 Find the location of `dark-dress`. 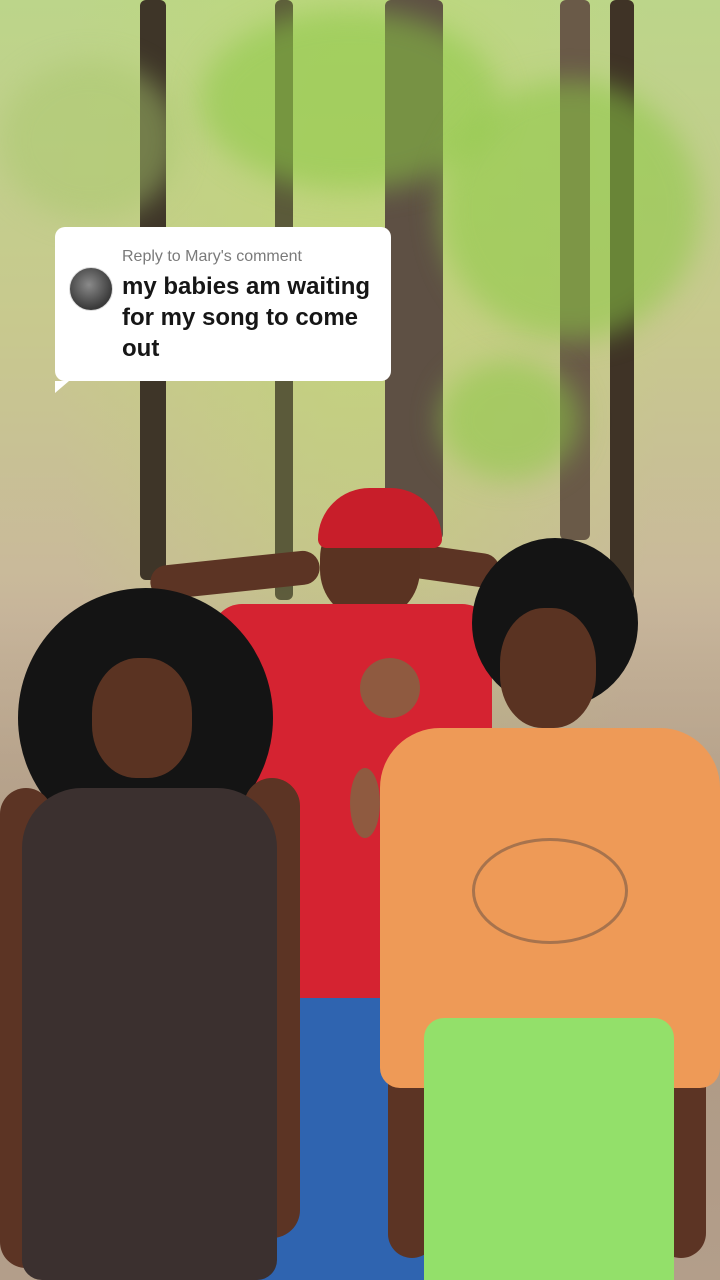

dark-dress is located at coordinates (149, 1034).